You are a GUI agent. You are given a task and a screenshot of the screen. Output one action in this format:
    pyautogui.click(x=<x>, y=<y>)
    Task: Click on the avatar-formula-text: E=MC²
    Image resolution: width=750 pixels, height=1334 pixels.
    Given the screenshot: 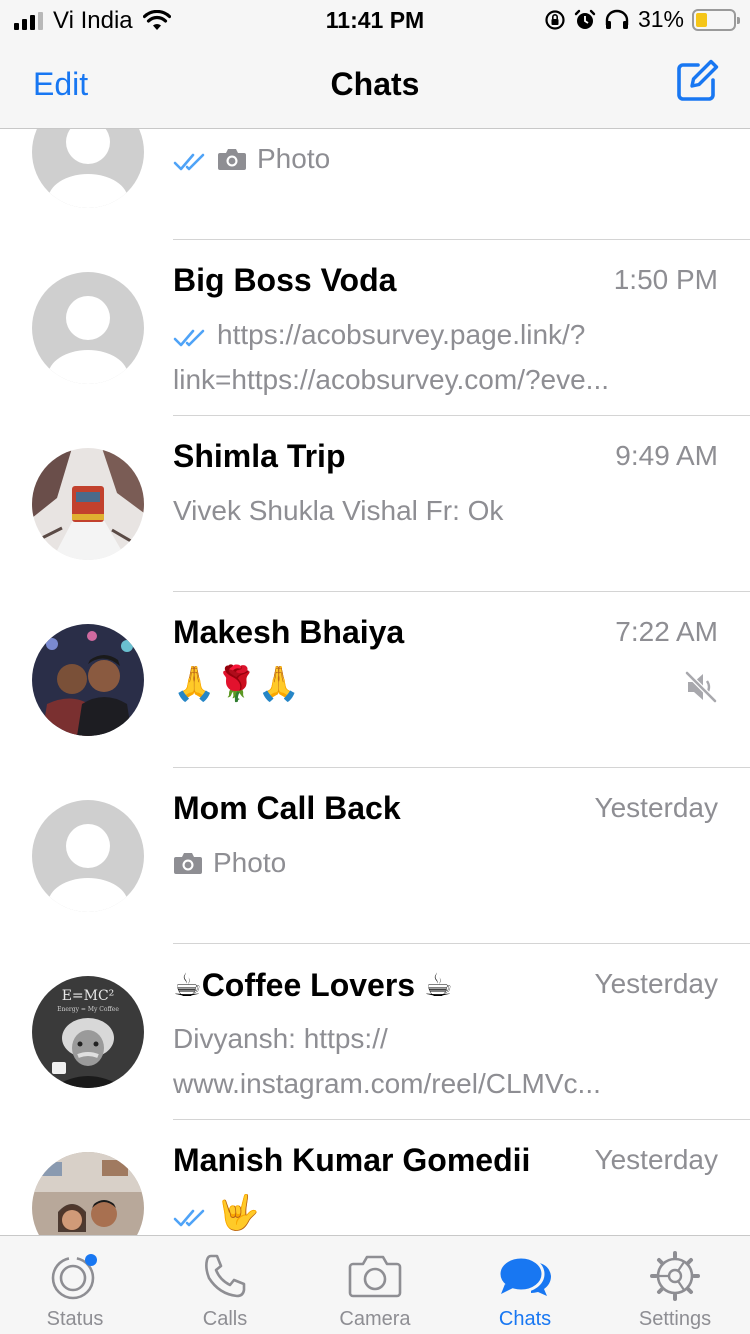 What is the action you would take?
    pyautogui.click(x=88, y=996)
    